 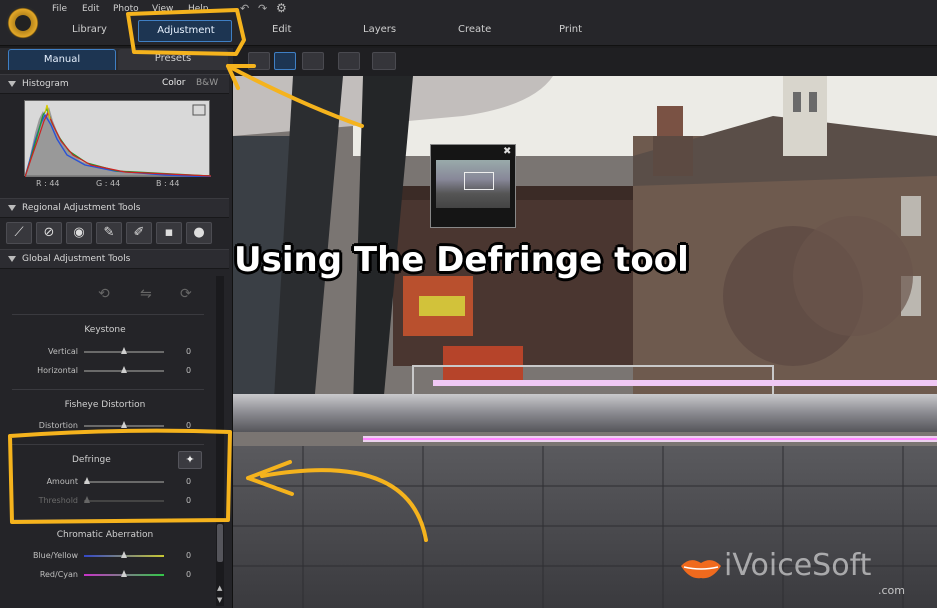 I want to click on histogram-b-readout: B : 44, so click(x=168, y=183).